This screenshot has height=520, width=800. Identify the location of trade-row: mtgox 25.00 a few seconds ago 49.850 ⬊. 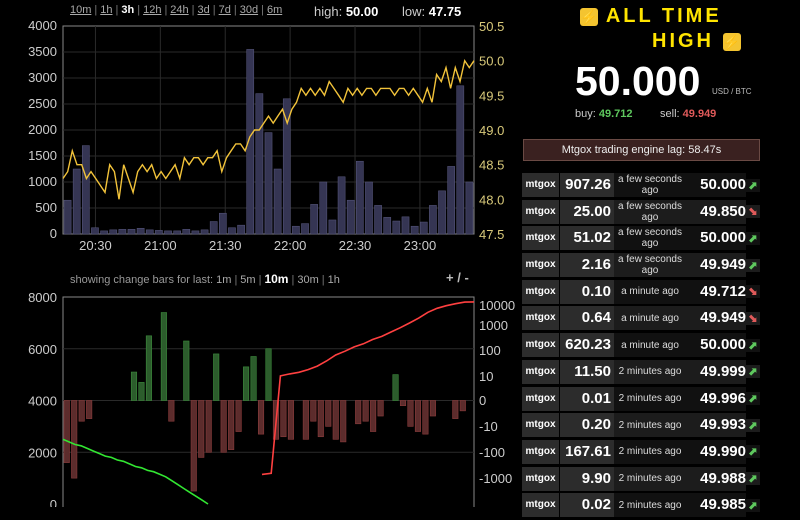
(642, 211).